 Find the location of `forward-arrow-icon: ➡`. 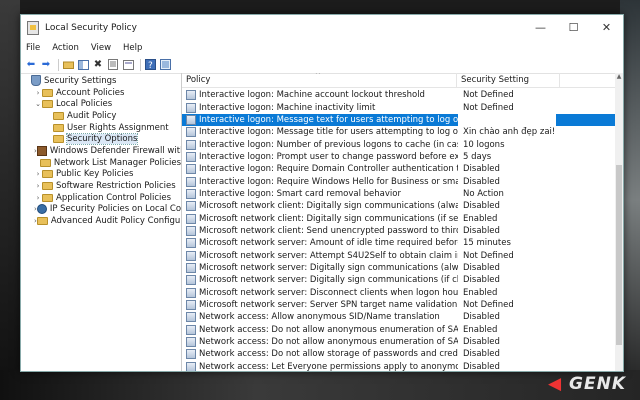

forward-arrow-icon: ➡ is located at coordinates (46, 65).